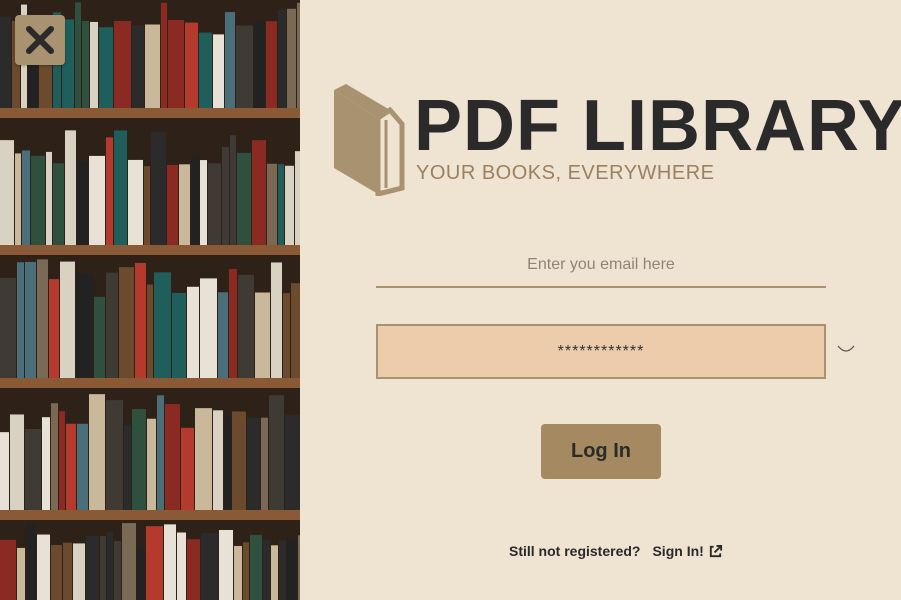 The image size is (901, 600). What do you see at coordinates (565, 173) in the screenshot?
I see `app-tagline: YOUR BOOKS, EVERYWHERE` at bounding box center [565, 173].